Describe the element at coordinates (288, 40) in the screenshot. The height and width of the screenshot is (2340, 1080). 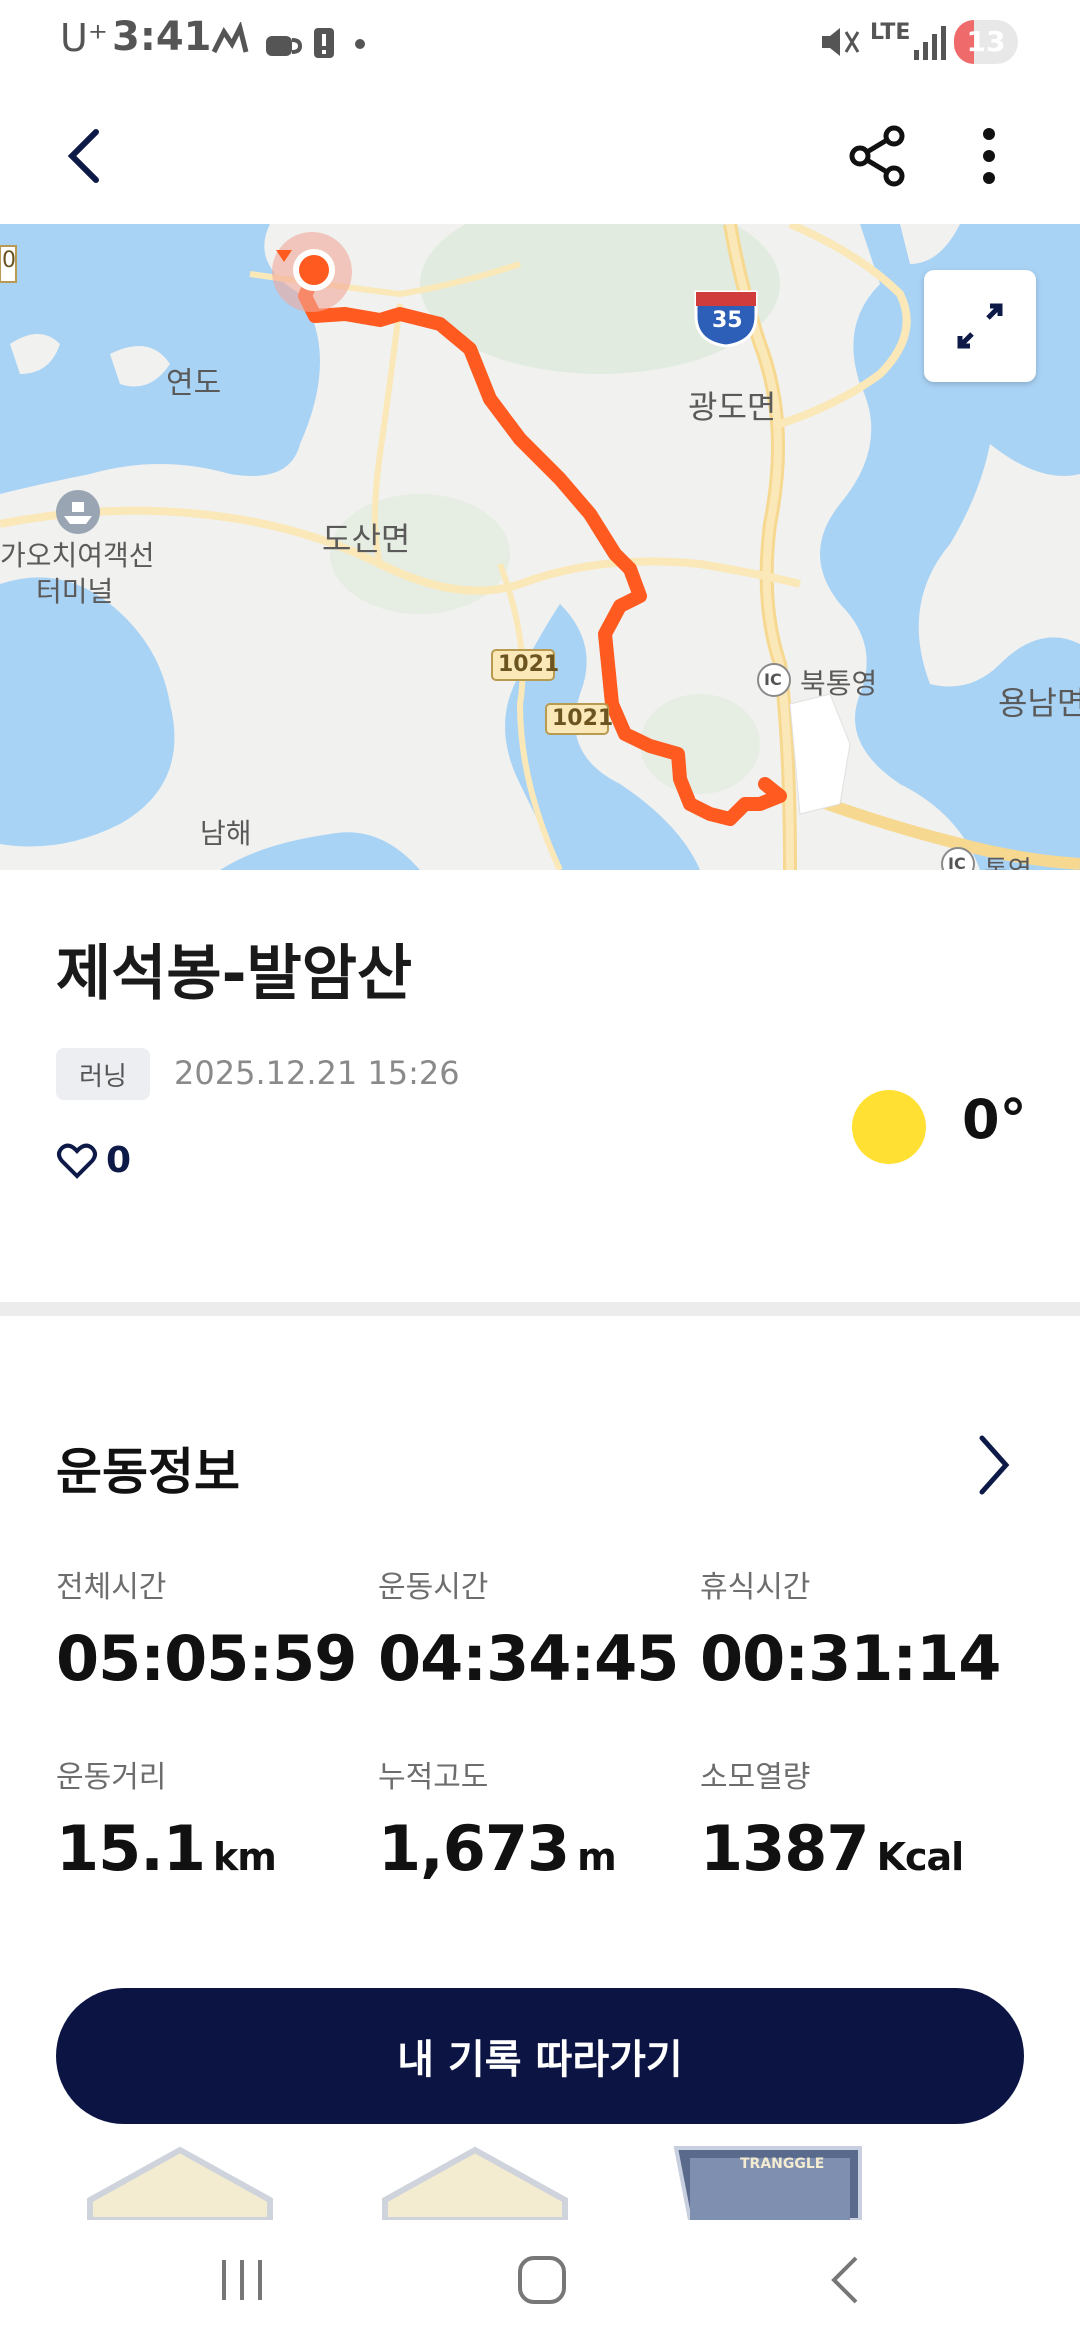
I see `notification-icons` at that location.